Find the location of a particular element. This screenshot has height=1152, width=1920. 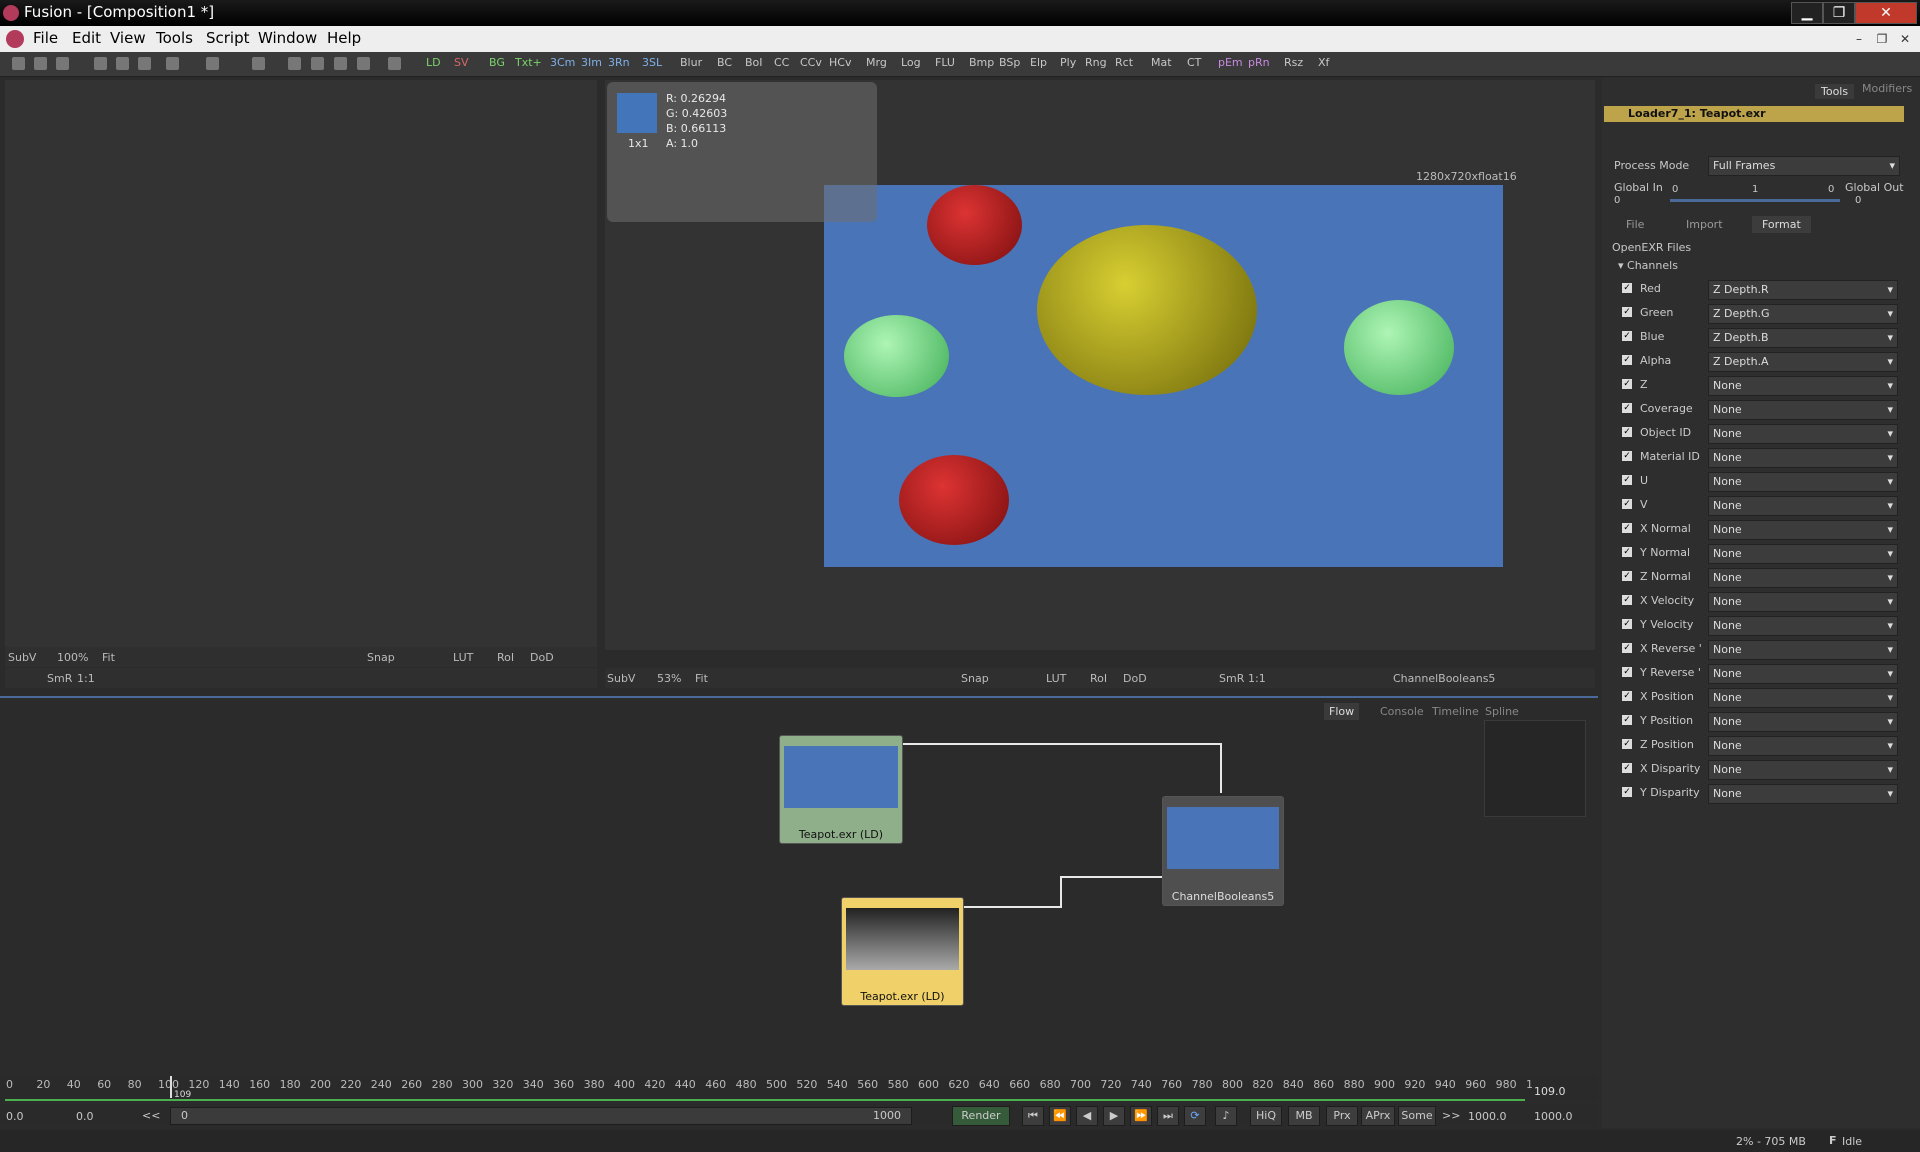

audio-icon: ♪ is located at coordinates (1226, 1116).